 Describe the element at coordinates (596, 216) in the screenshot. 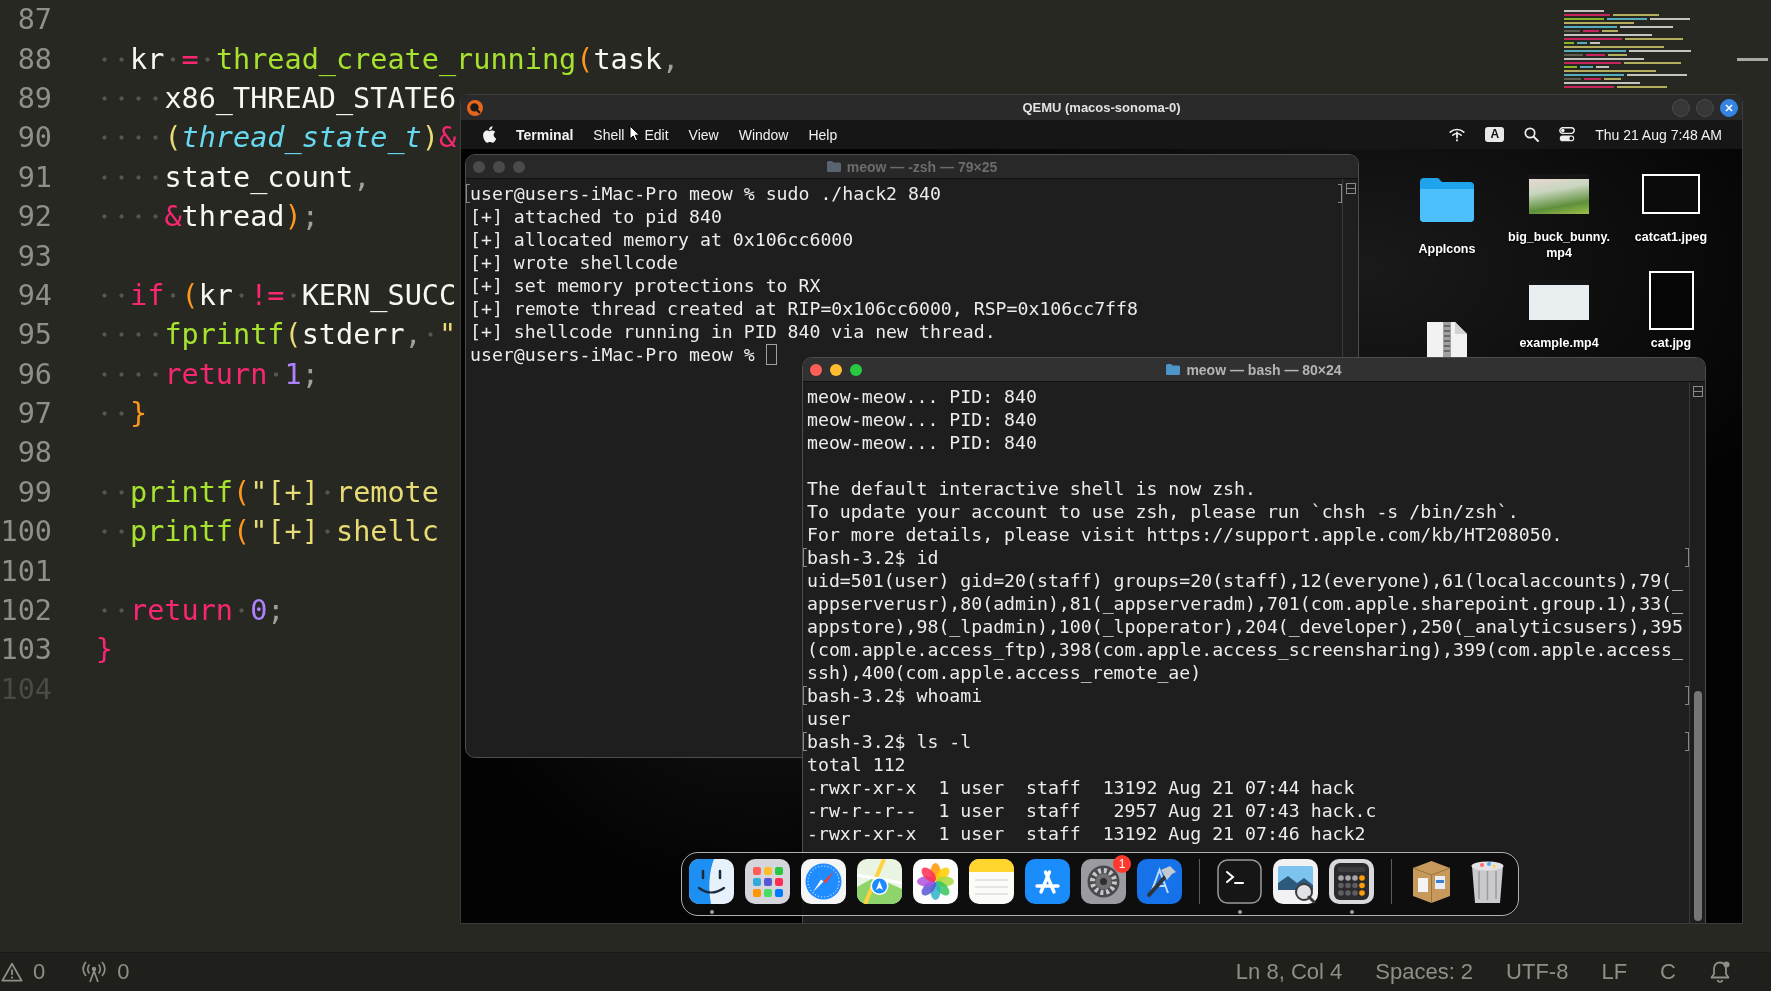

I see `terminal-line: [+] attached to pid 840` at that location.